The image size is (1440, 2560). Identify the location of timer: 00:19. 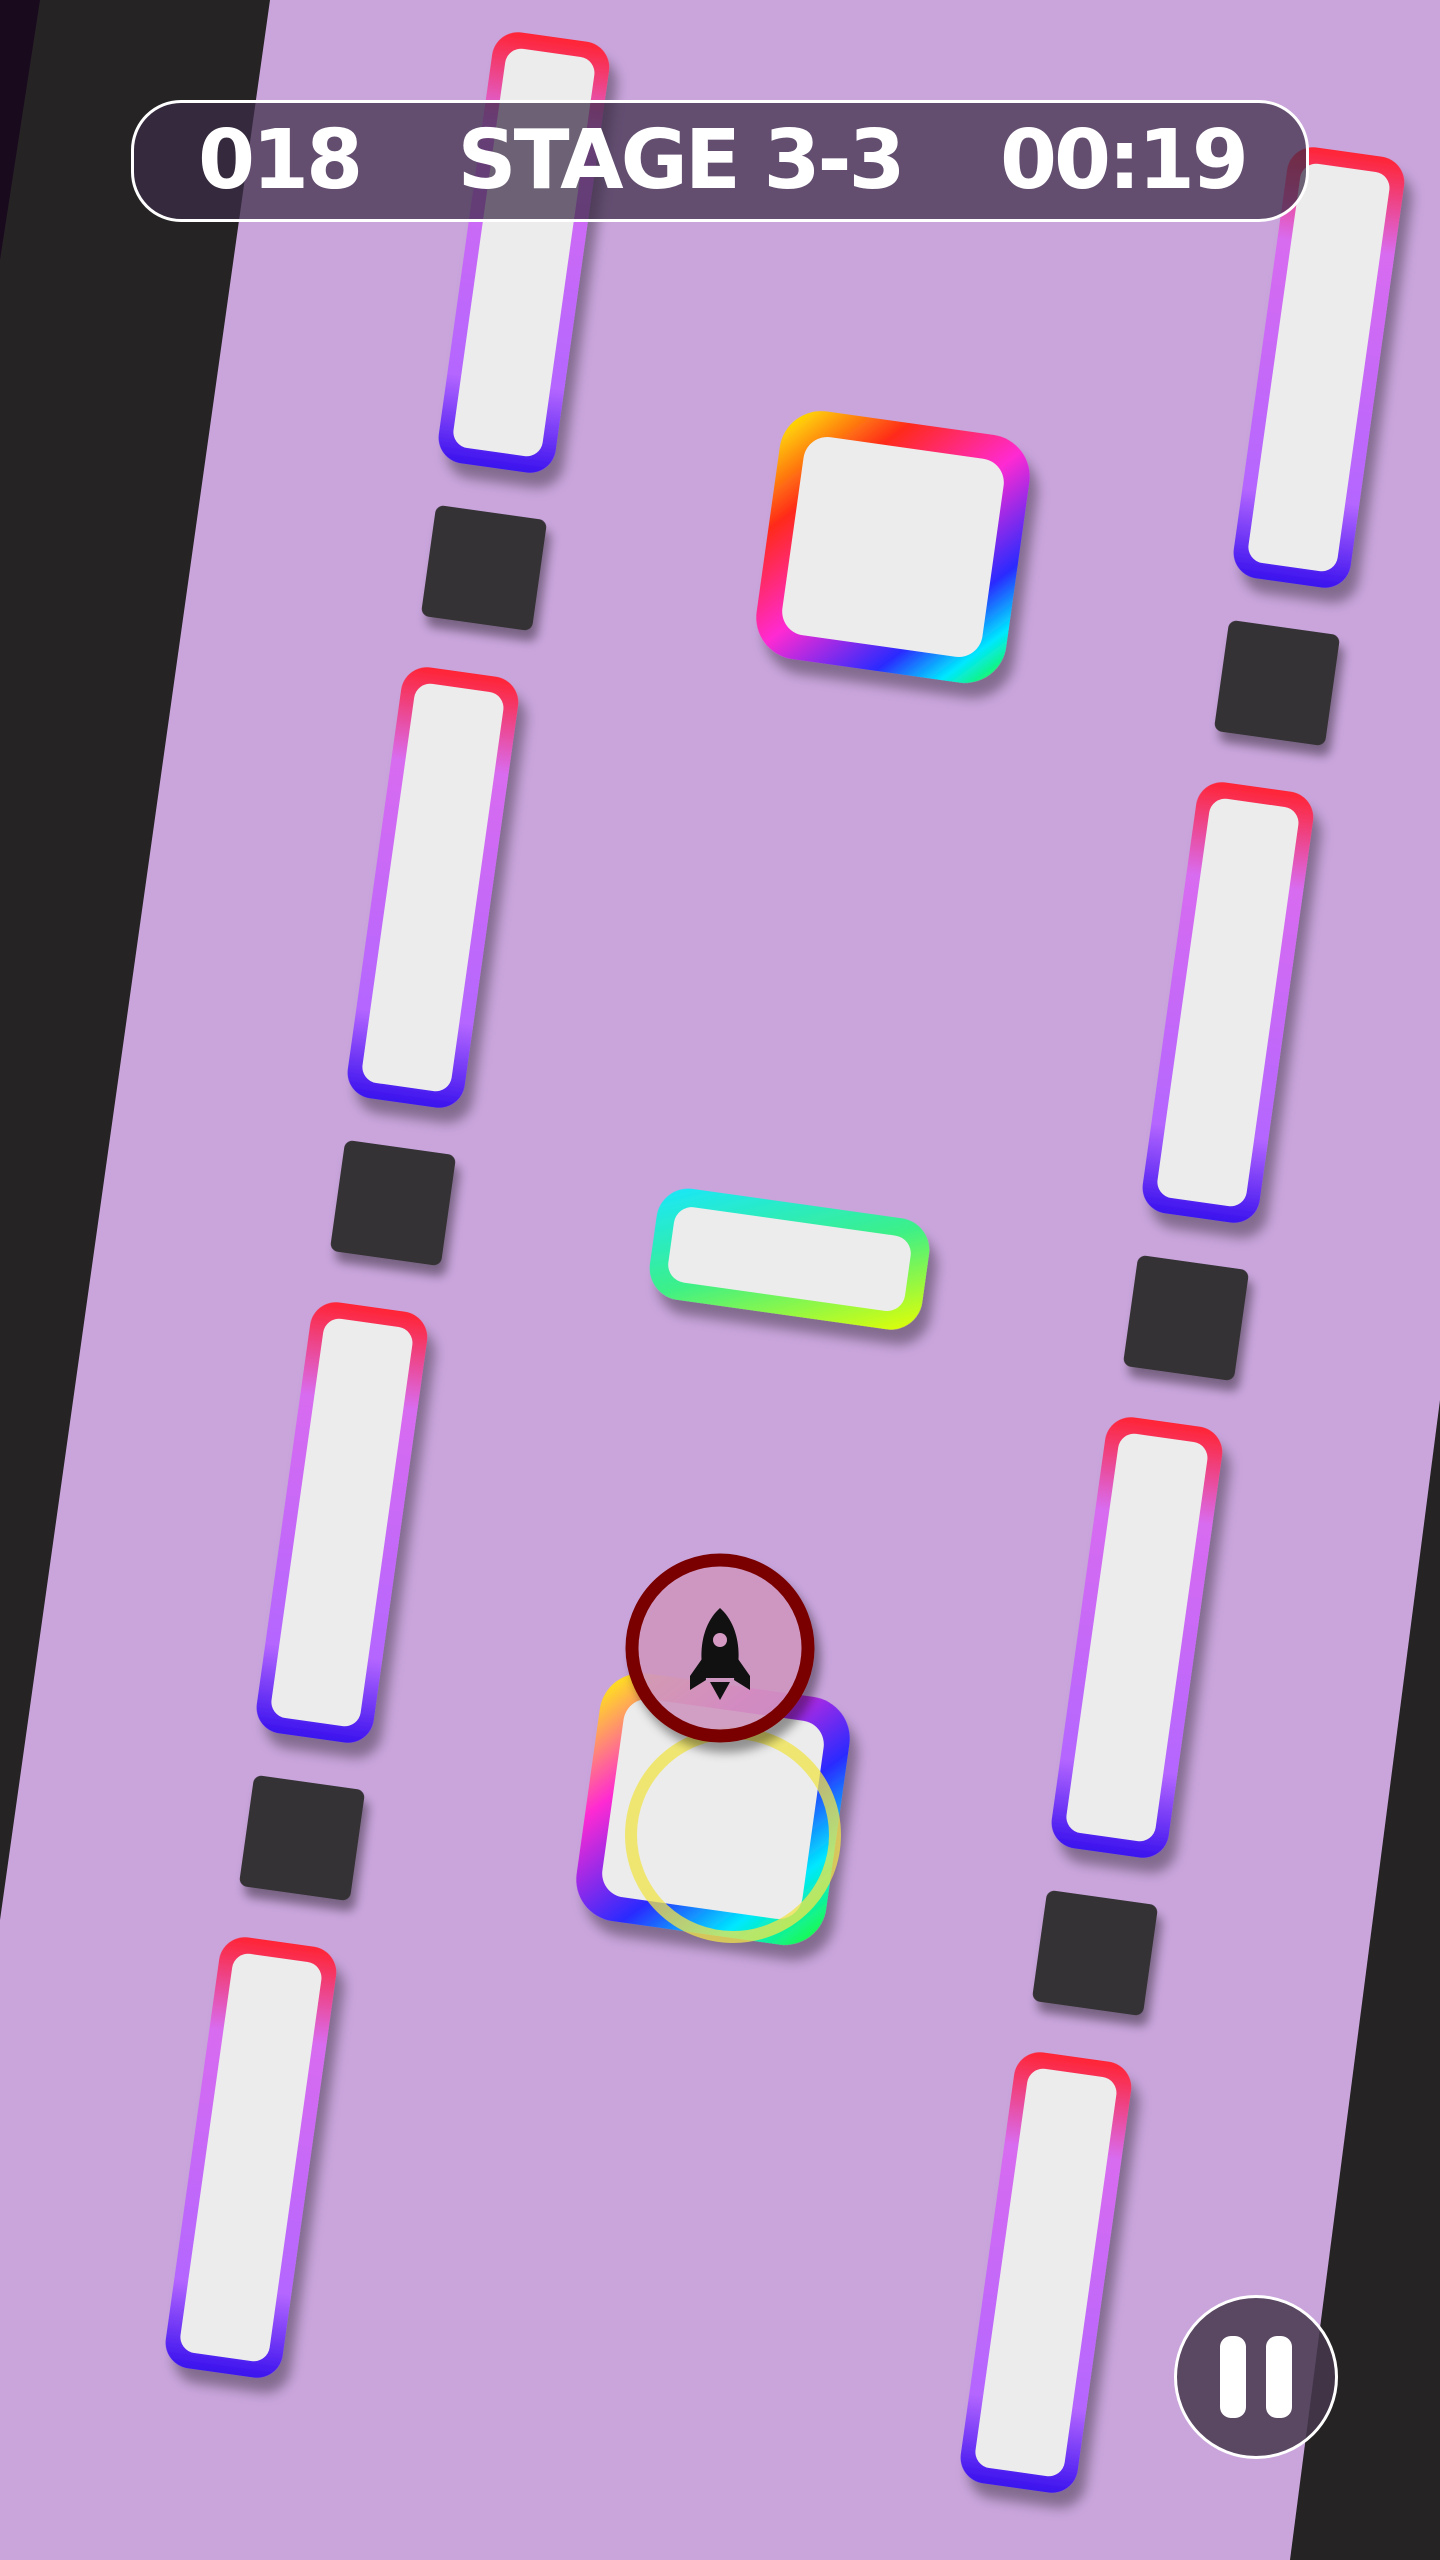
(1124, 160).